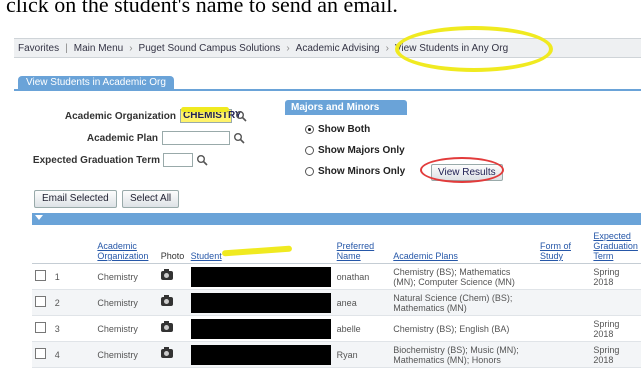 The image size is (641, 375). What do you see at coordinates (73, 302) in the screenshot?
I see `row-number: 2` at bounding box center [73, 302].